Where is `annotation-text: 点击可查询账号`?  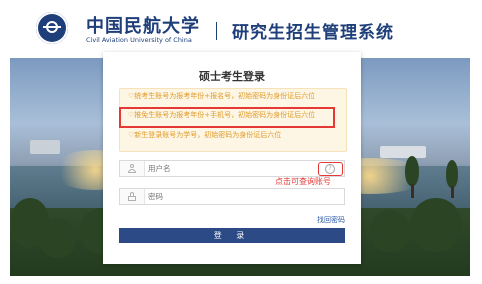 annotation-text: 点击可查询账号 is located at coordinates (303, 181).